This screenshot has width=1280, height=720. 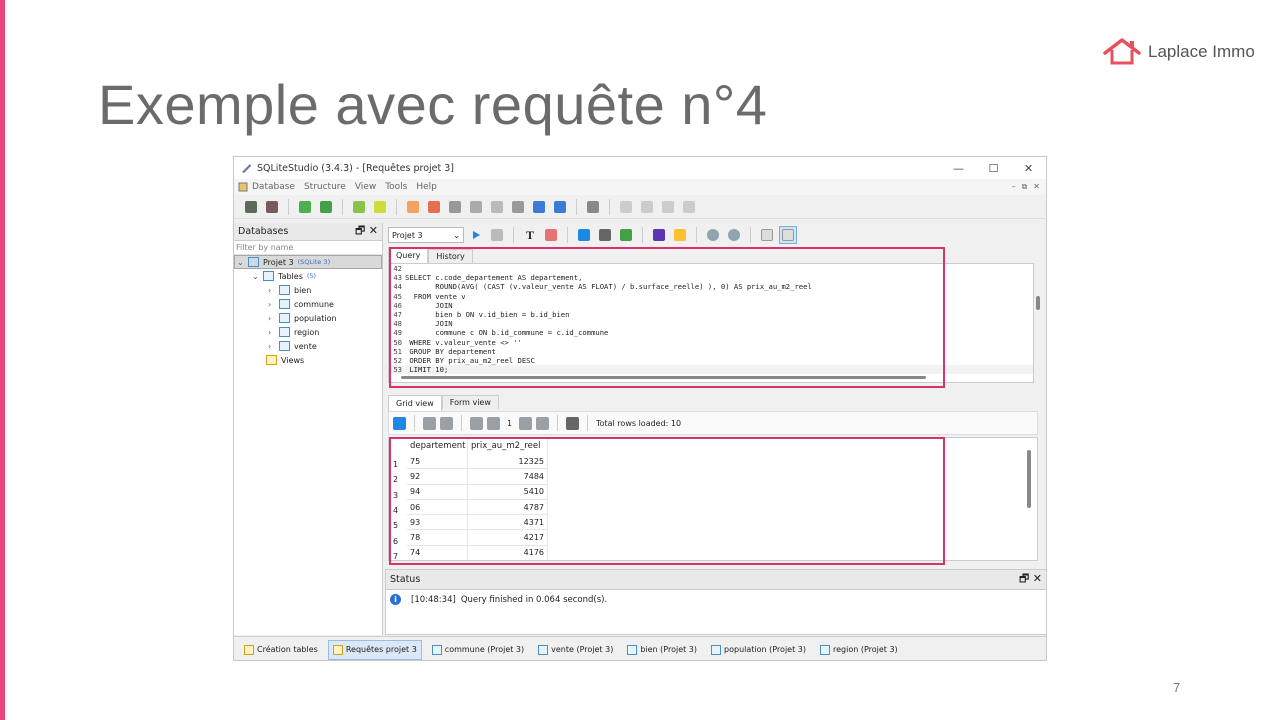 What do you see at coordinates (399, 423) in the screenshot?
I see `refresh-results-icon` at bounding box center [399, 423].